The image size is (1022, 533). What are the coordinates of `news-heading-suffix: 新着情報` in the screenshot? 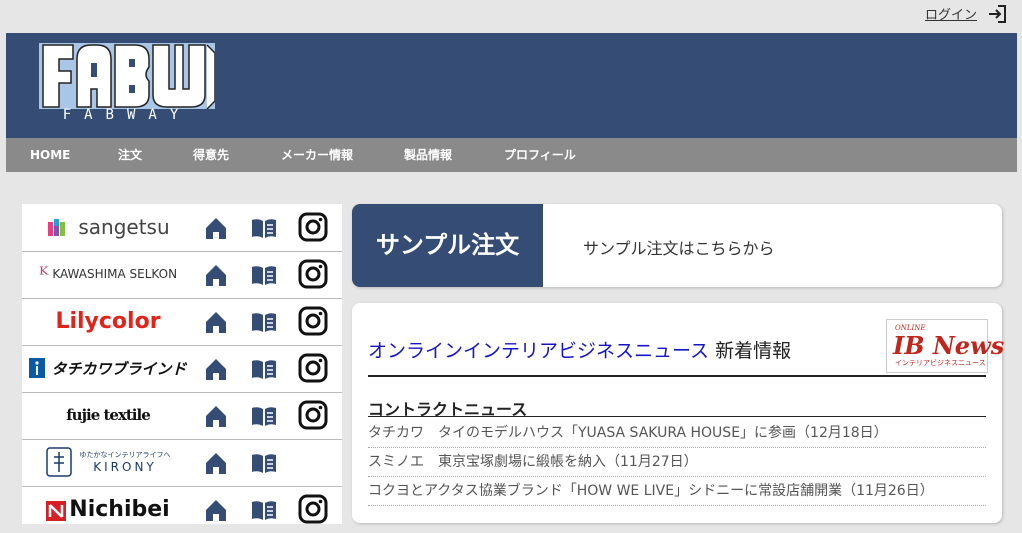 It's located at (750, 351).